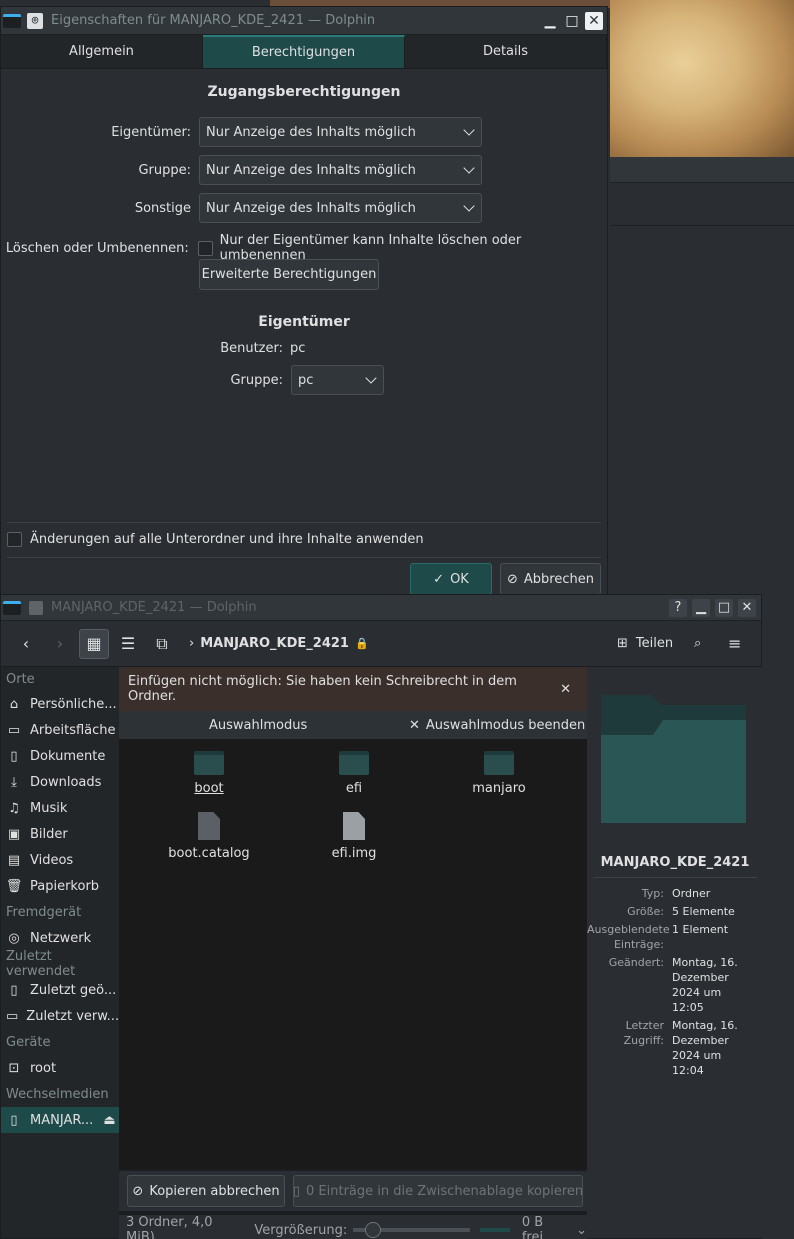  Describe the element at coordinates (354, 836) in the screenshot. I see `file-item: efi.img` at that location.